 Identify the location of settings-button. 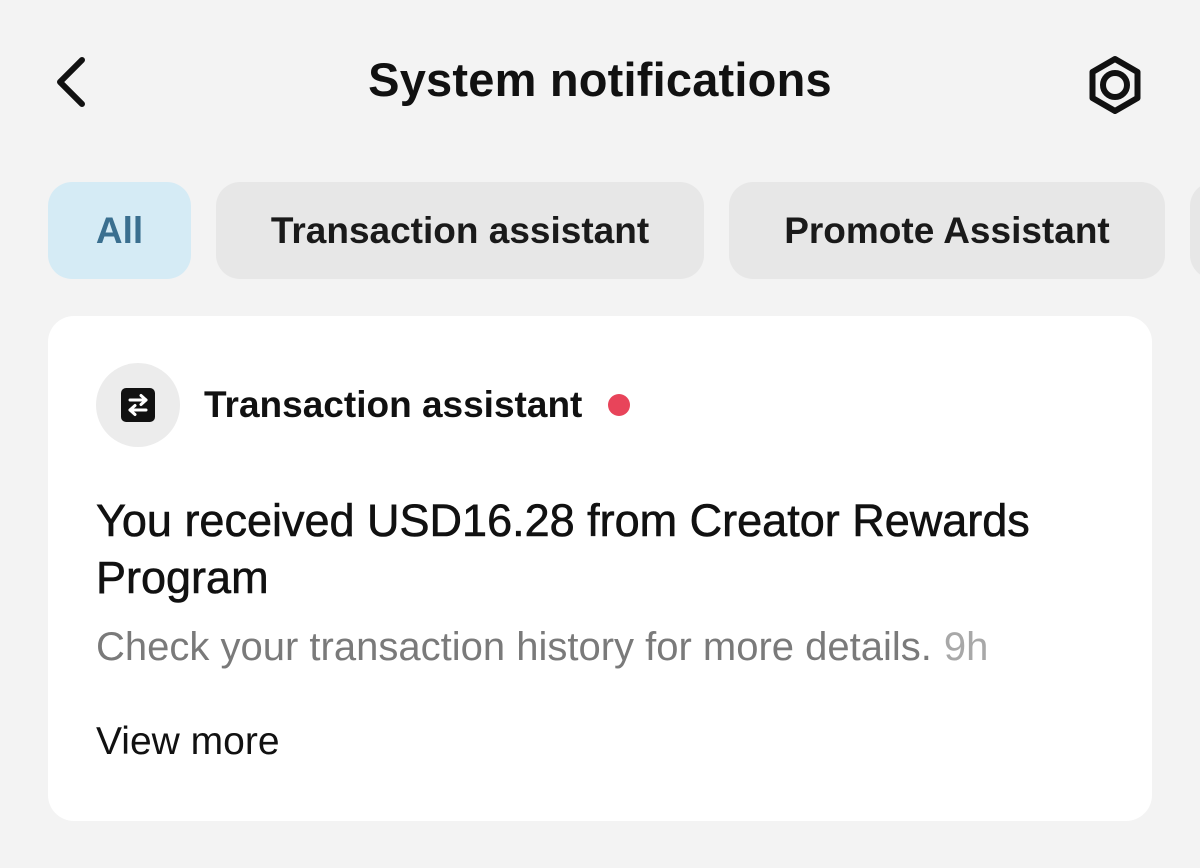
(1115, 85).